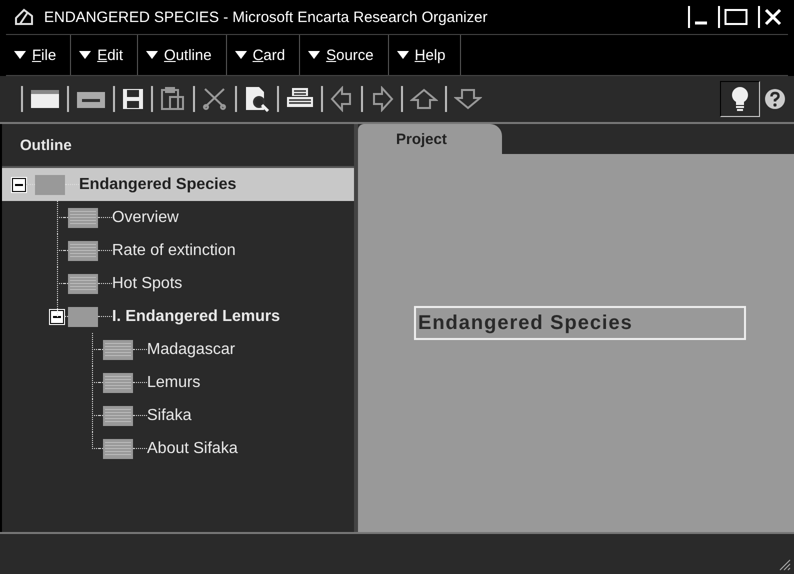  Describe the element at coordinates (736, 17) in the screenshot. I see `maximize-icon` at that location.